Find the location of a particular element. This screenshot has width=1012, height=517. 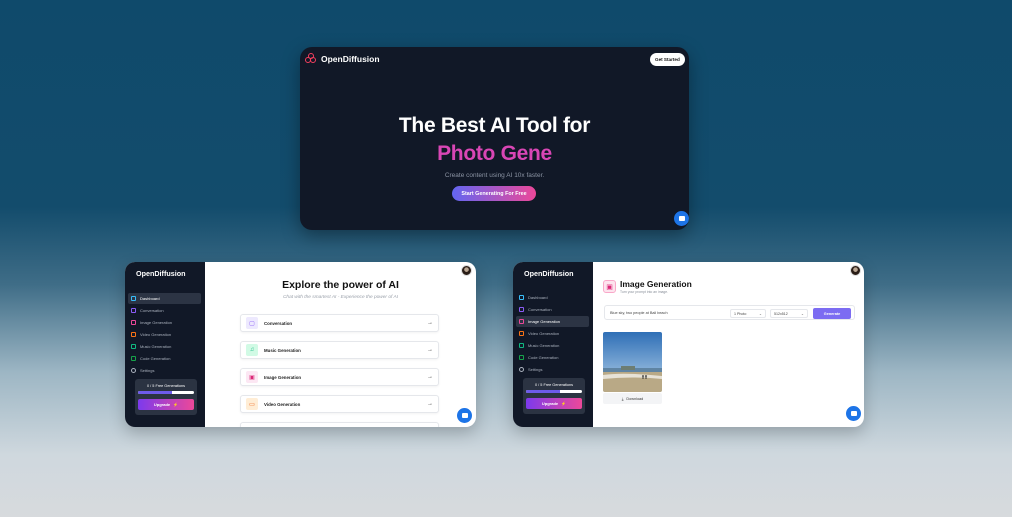

tool-card-partial is located at coordinates (339, 424).